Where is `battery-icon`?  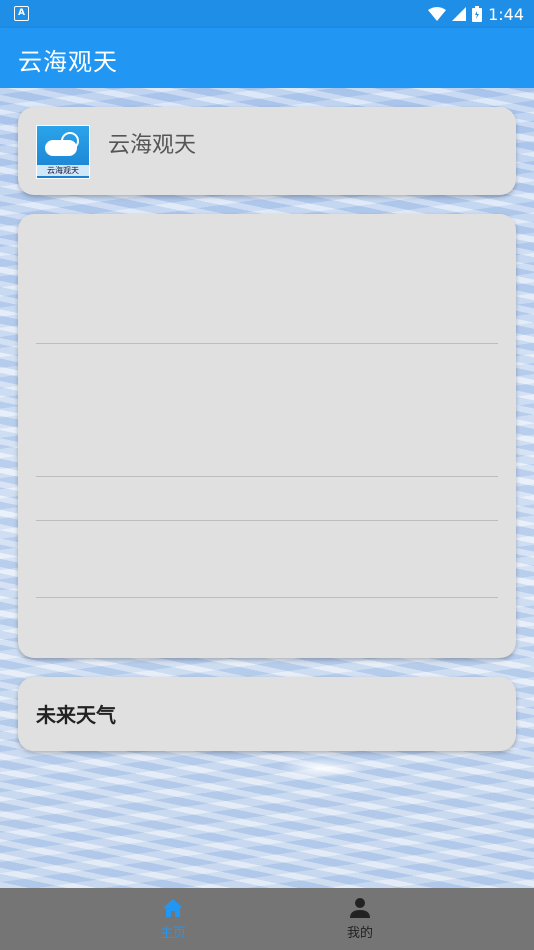 battery-icon is located at coordinates (477, 14).